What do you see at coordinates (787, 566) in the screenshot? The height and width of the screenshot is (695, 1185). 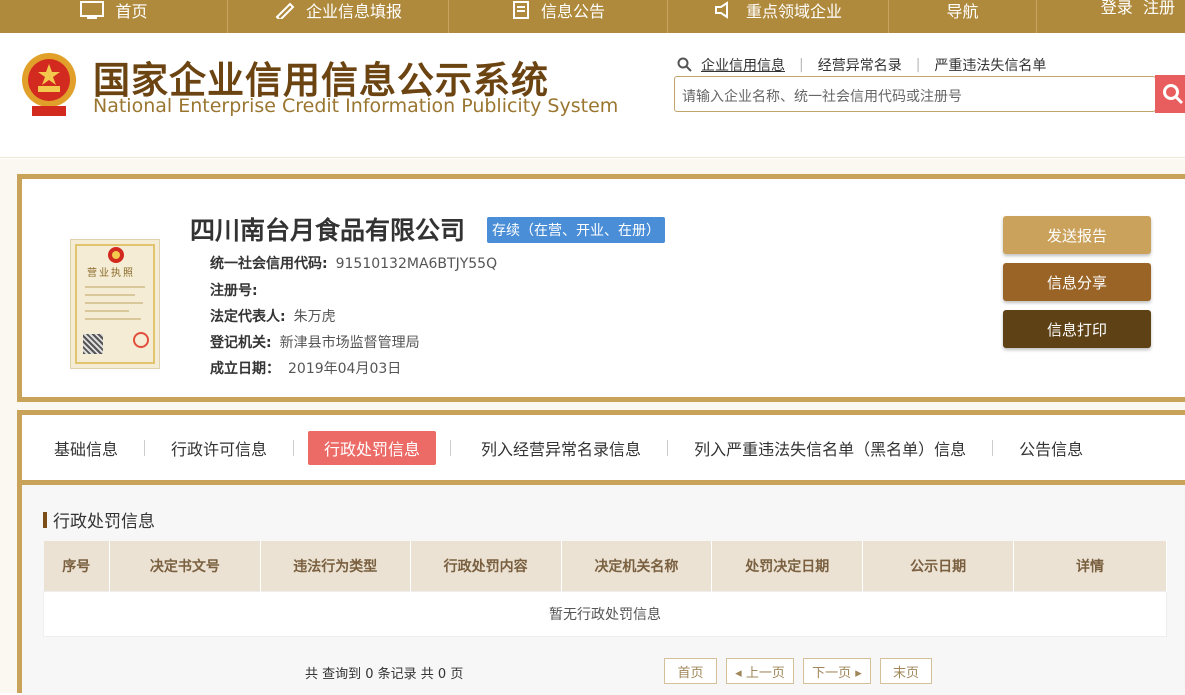 I see `column-header: 处罚决定日期` at bounding box center [787, 566].